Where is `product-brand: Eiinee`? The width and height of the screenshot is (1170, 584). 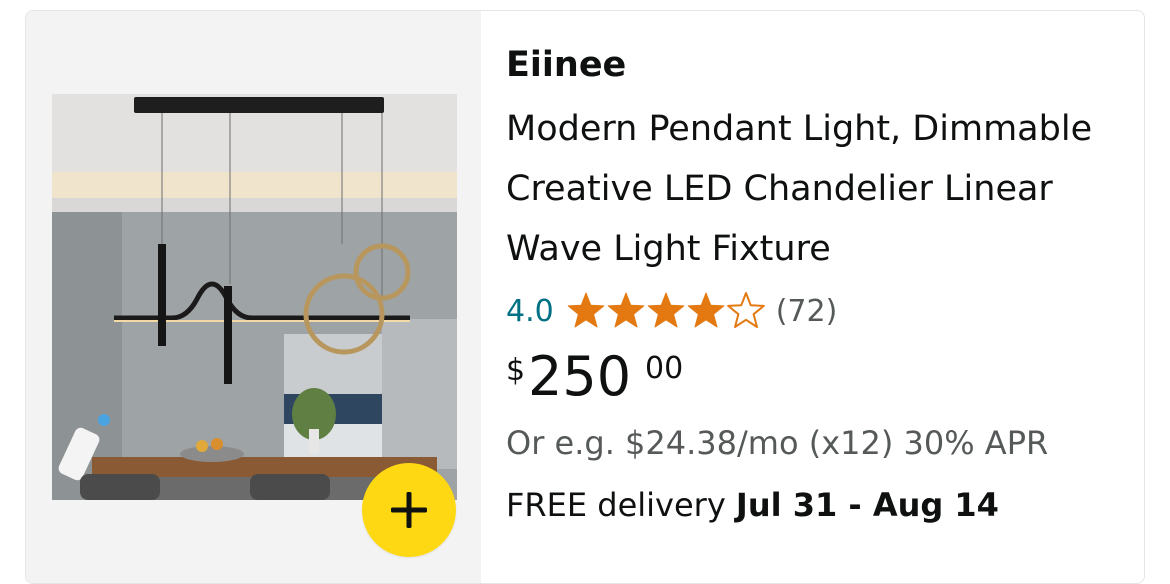
product-brand: Eiinee is located at coordinates (566, 65).